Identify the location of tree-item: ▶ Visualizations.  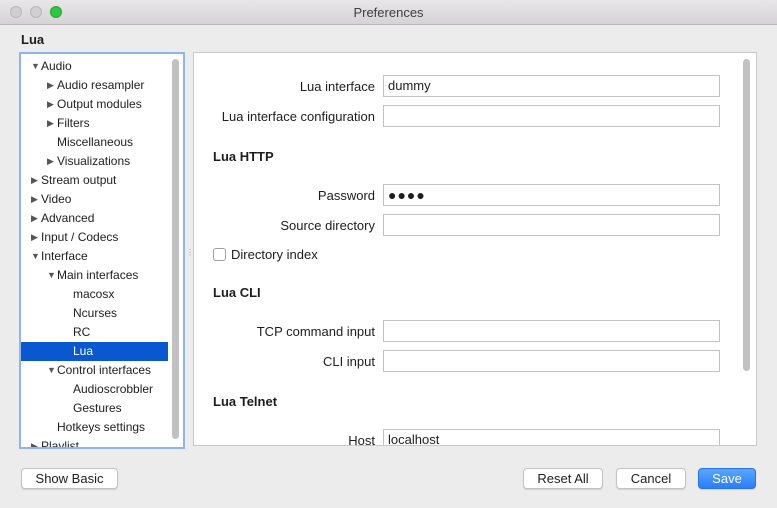
(94, 161).